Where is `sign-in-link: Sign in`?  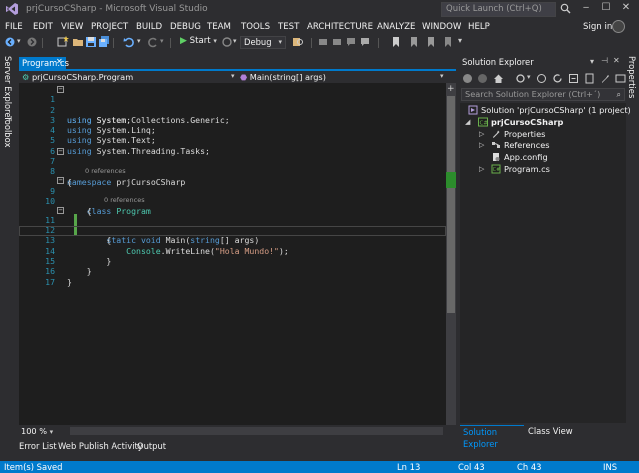 sign-in-link: Sign in is located at coordinates (597, 27).